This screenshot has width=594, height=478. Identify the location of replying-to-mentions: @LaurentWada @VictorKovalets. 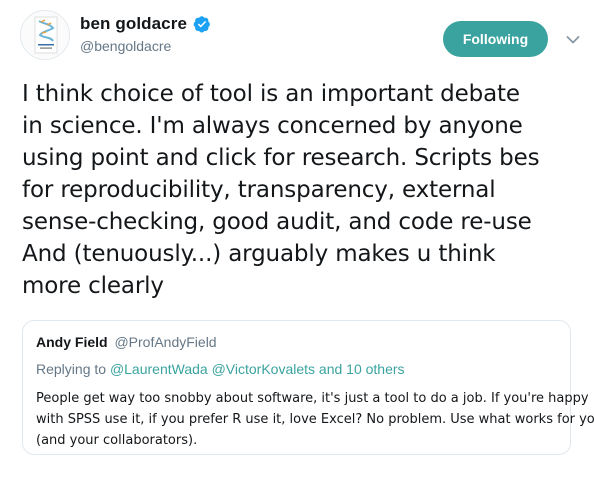
(212, 369).